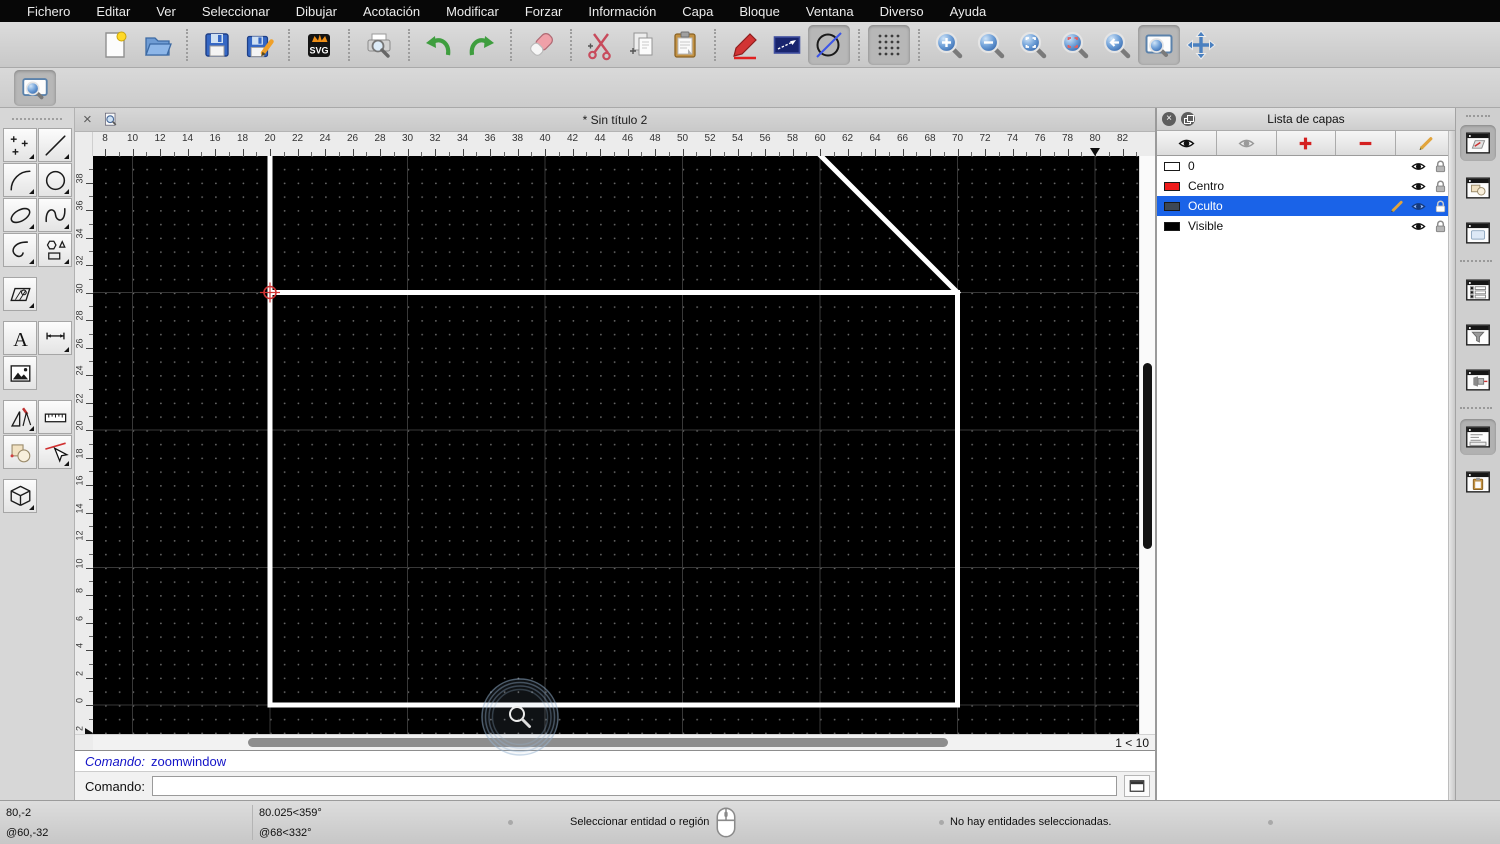  Describe the element at coordinates (991, 45) in the screenshot. I see `zoom-out-button` at that location.